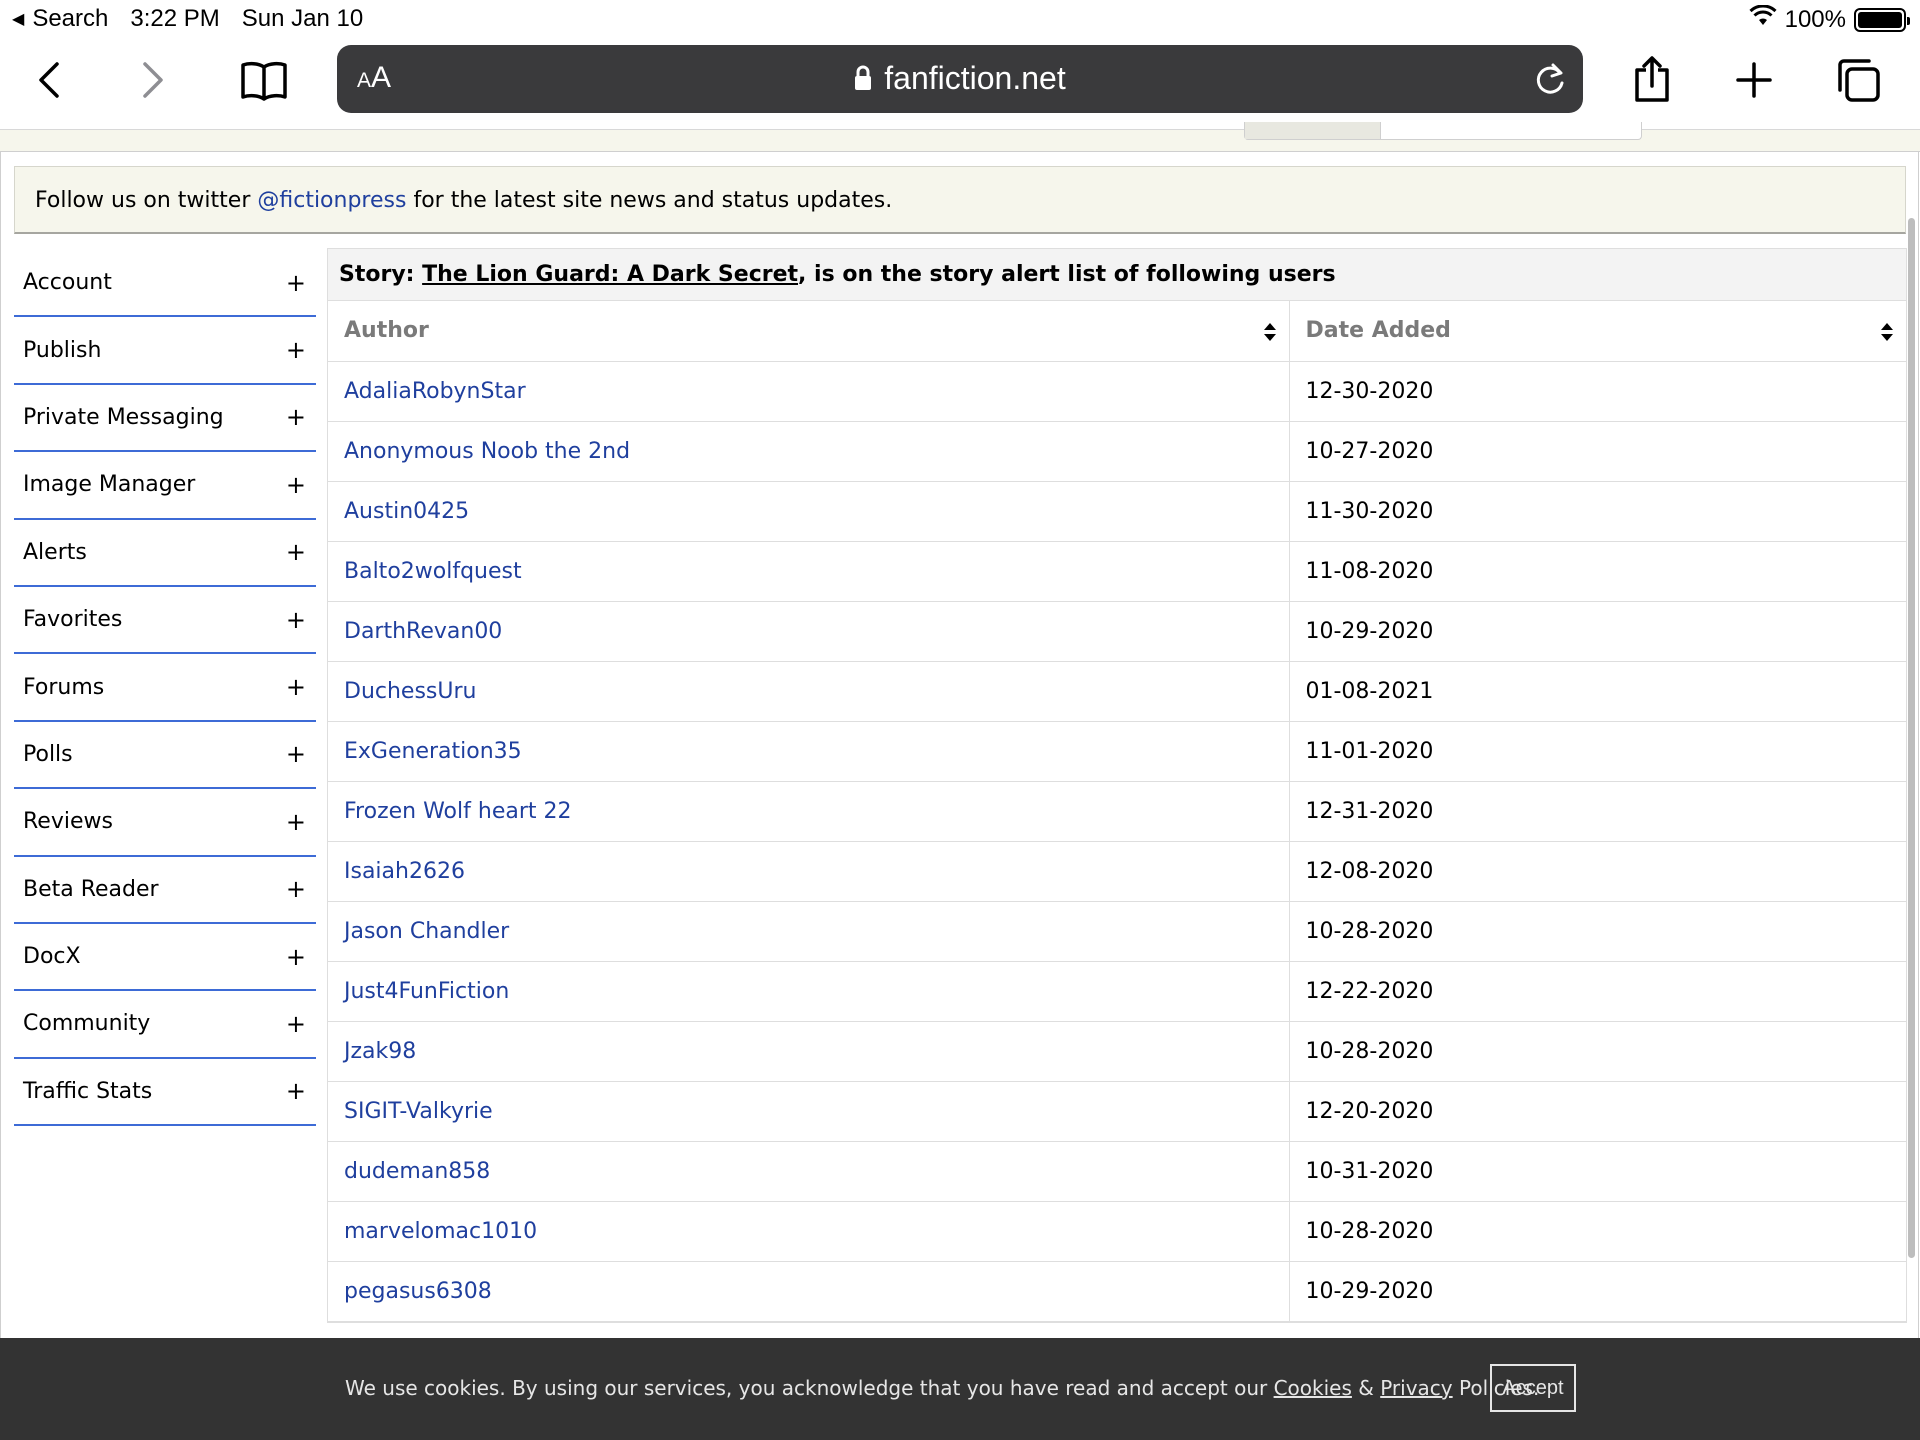 The image size is (1920, 1440). I want to click on author-cell: Jason Chandler, so click(809, 931).